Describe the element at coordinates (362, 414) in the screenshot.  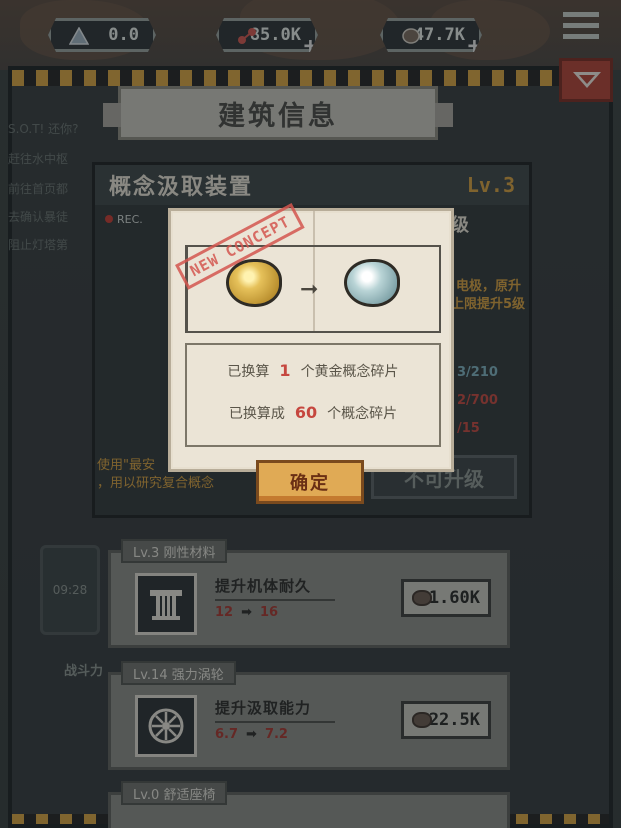
I see `line-suffix: 个概念碎片` at that location.